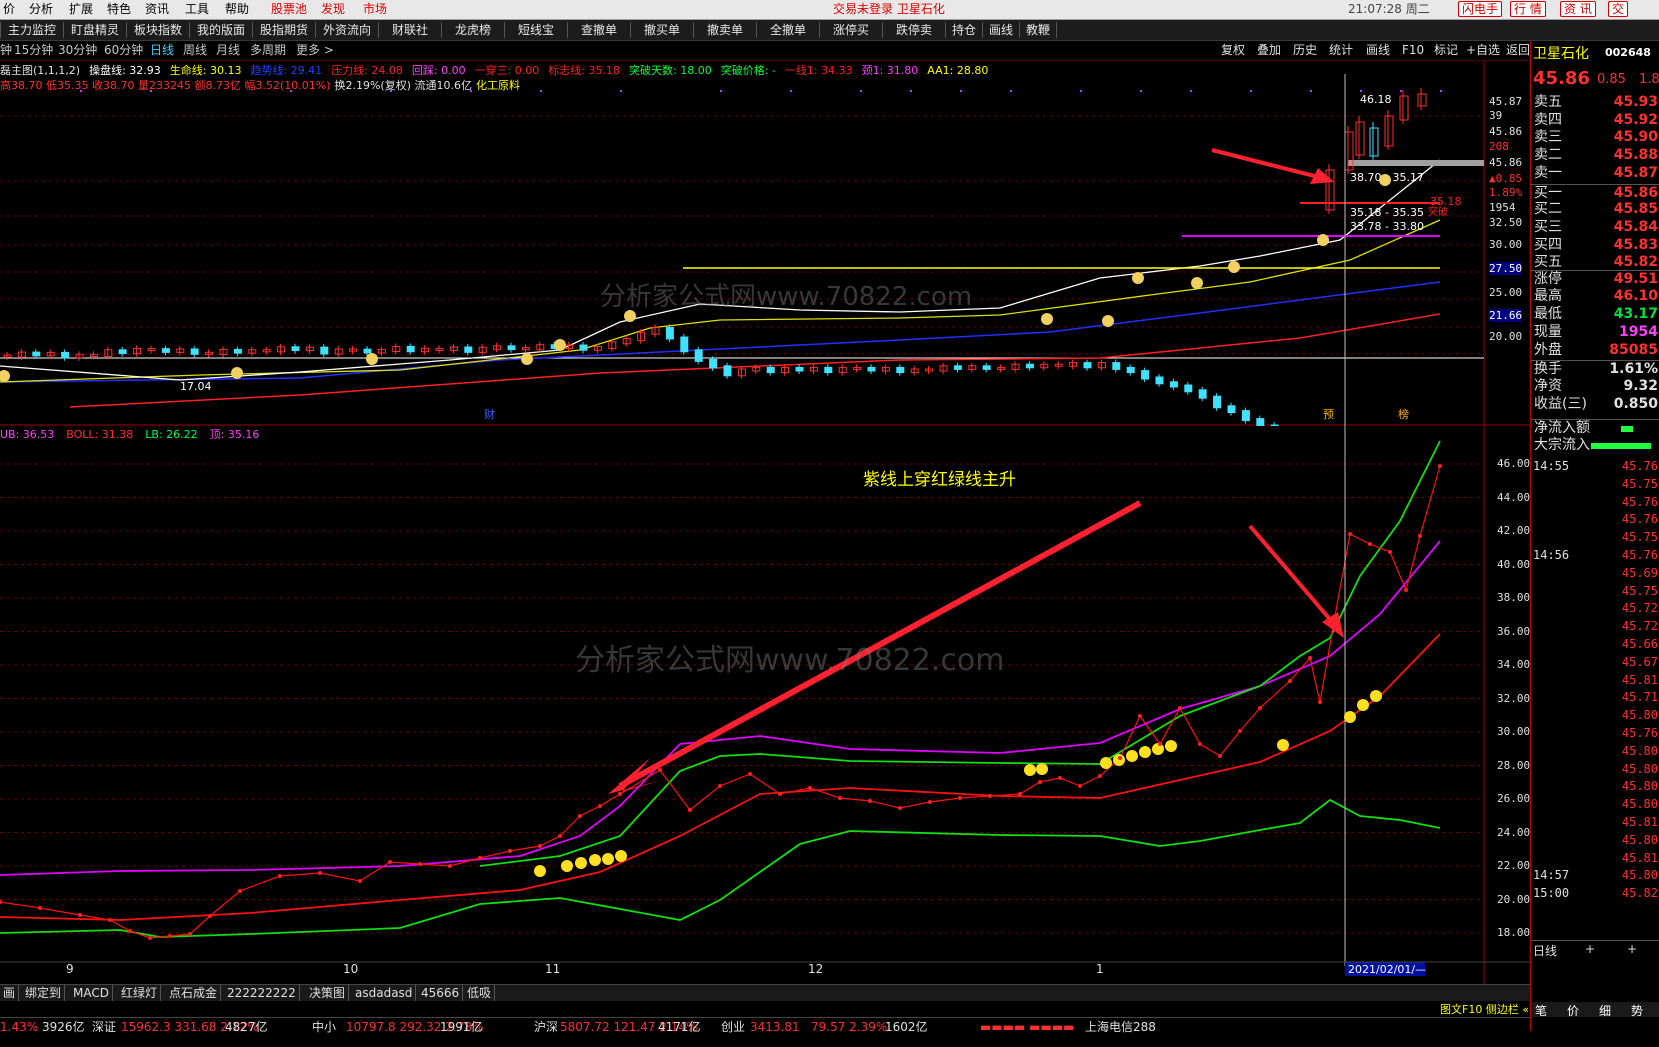  Describe the element at coordinates (1635, 262) in the screenshot. I see `order-level-price: 45.82` at that location.